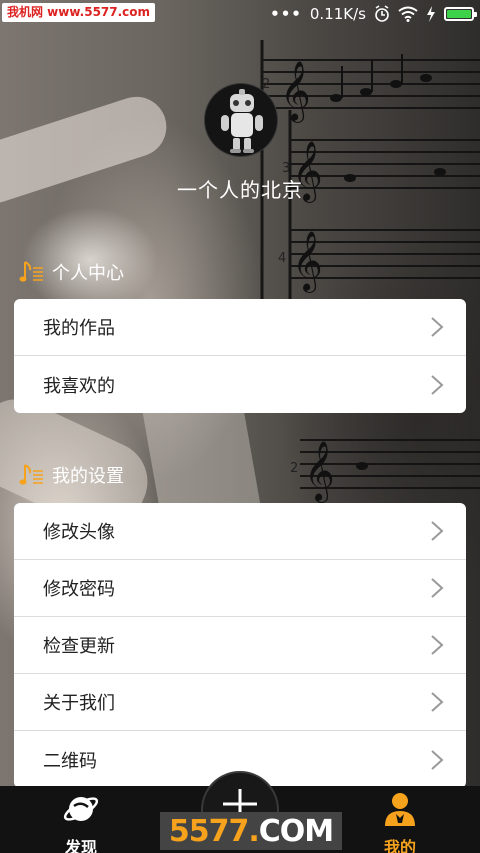 This screenshot has height=853, width=480. I want to click on personal-center-card: 我的作品 我喜欢的, so click(240, 356).